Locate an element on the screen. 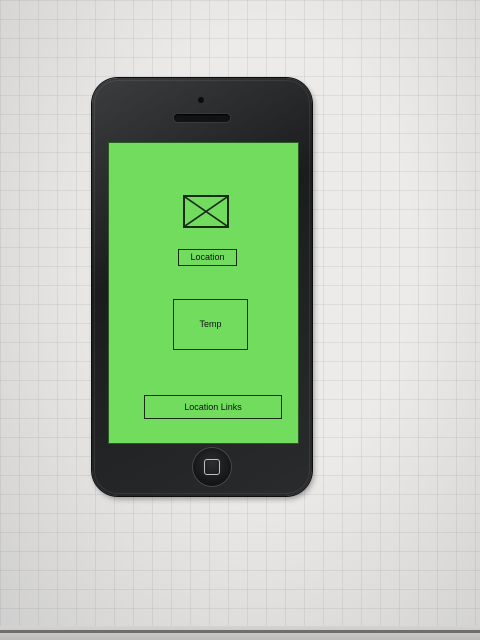  location-links-button: Location Links is located at coordinates (213, 407).